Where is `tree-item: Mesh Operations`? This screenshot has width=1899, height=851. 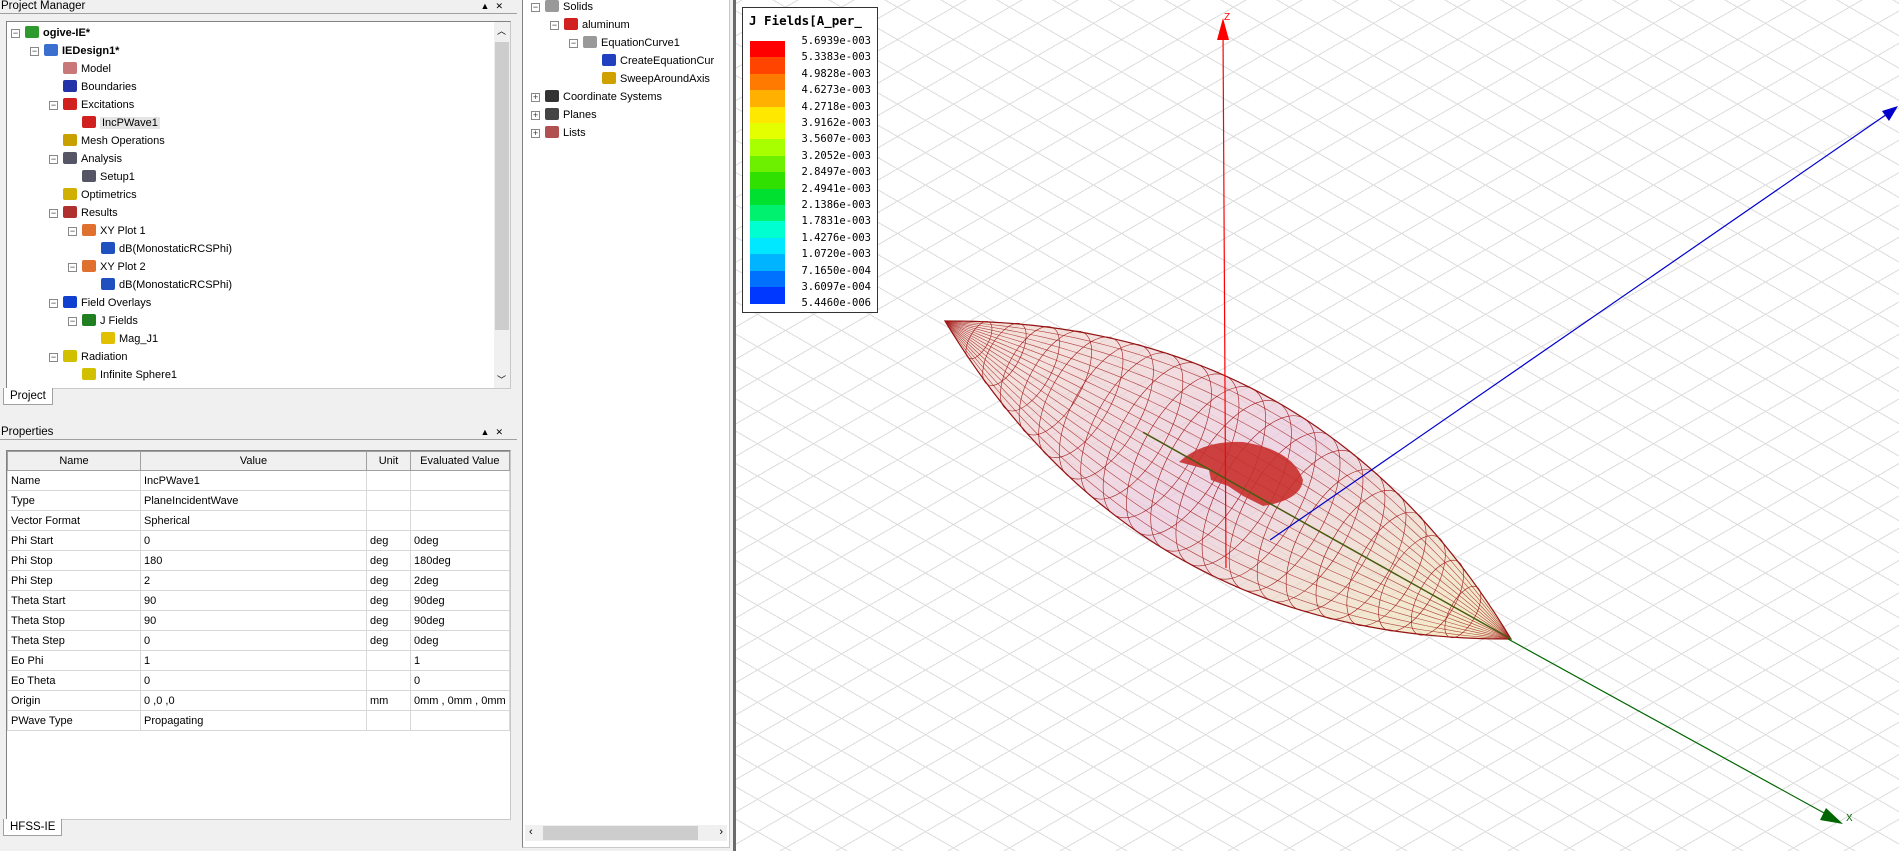
tree-item: Mesh Operations is located at coordinates (114, 141).